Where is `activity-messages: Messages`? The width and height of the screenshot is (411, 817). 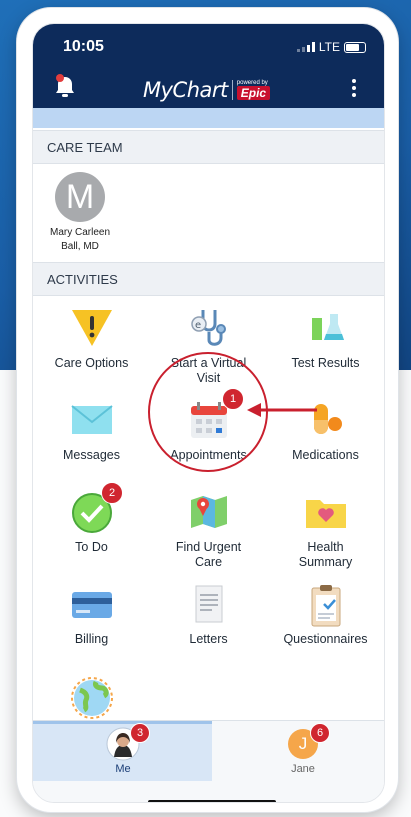 activity-messages: Messages is located at coordinates (91, 430).